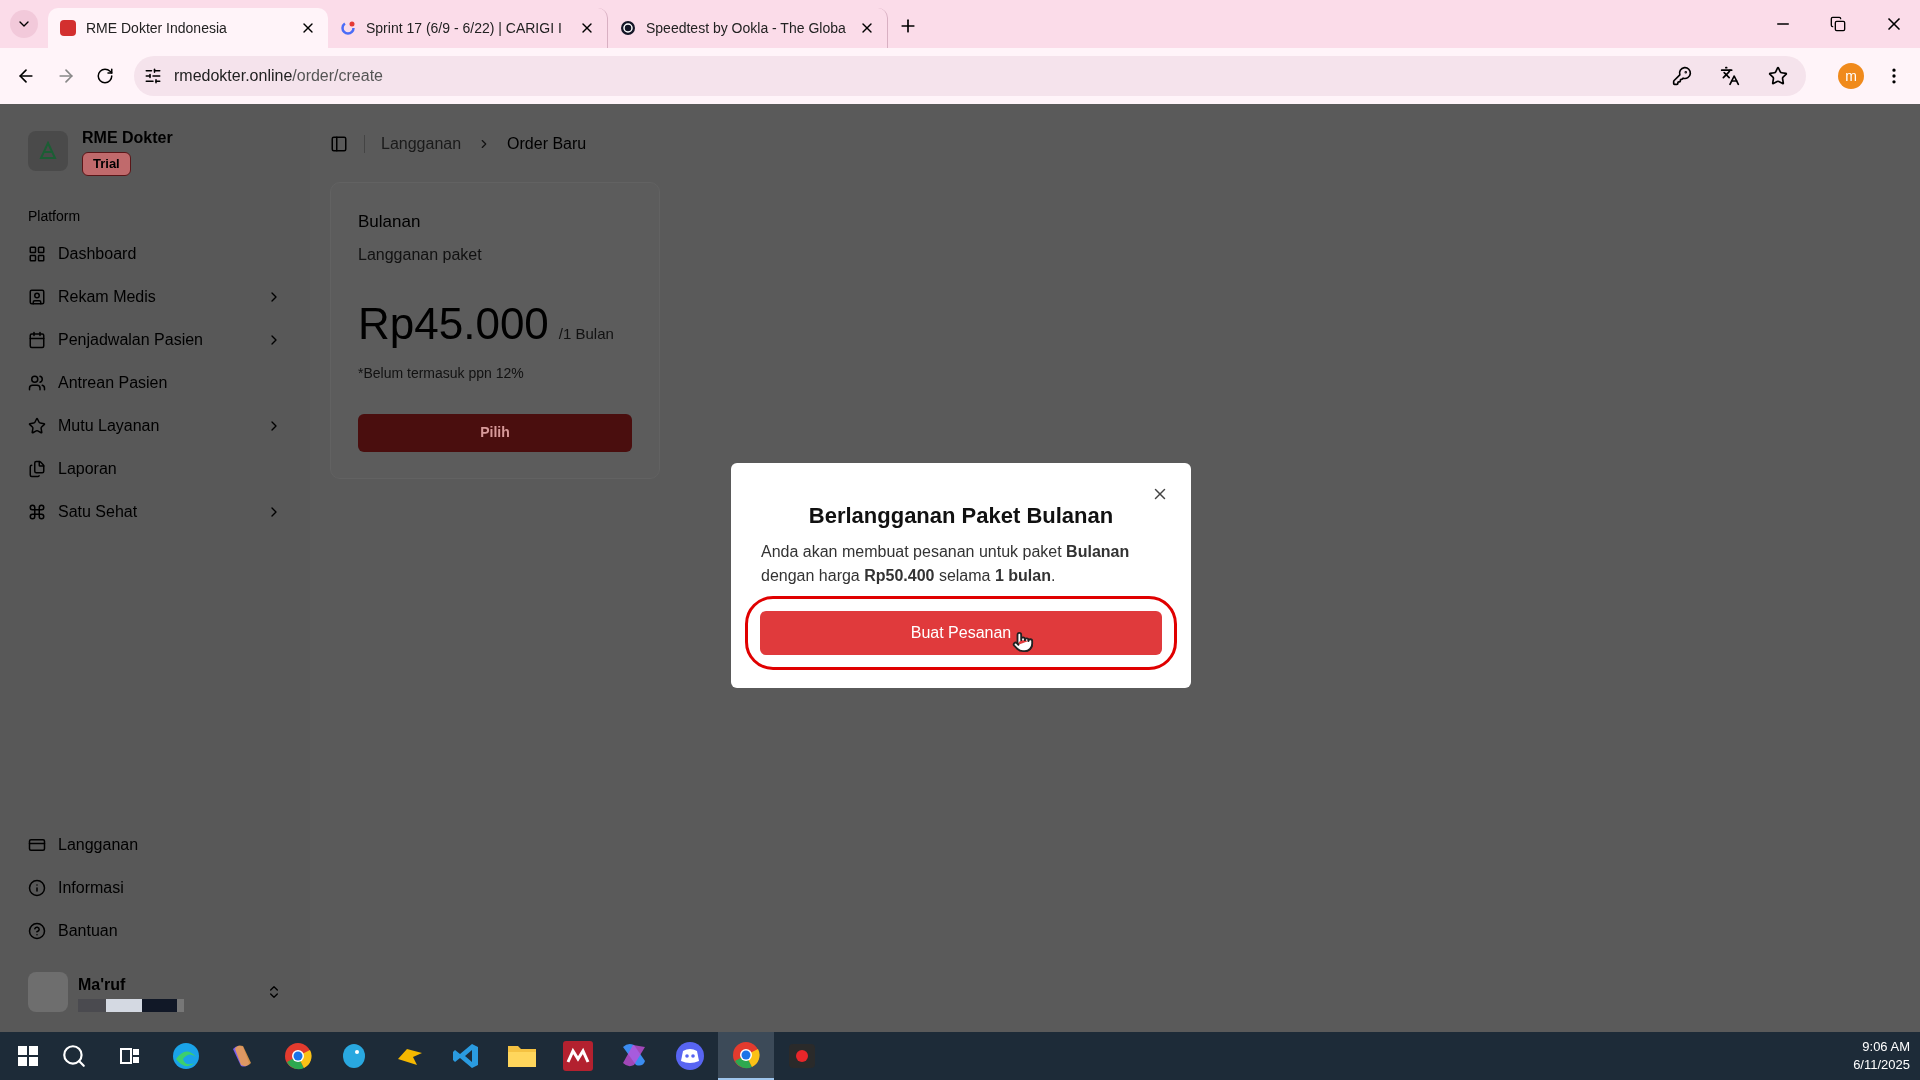  What do you see at coordinates (130, 1056) in the screenshot?
I see `task-view-icon` at bounding box center [130, 1056].